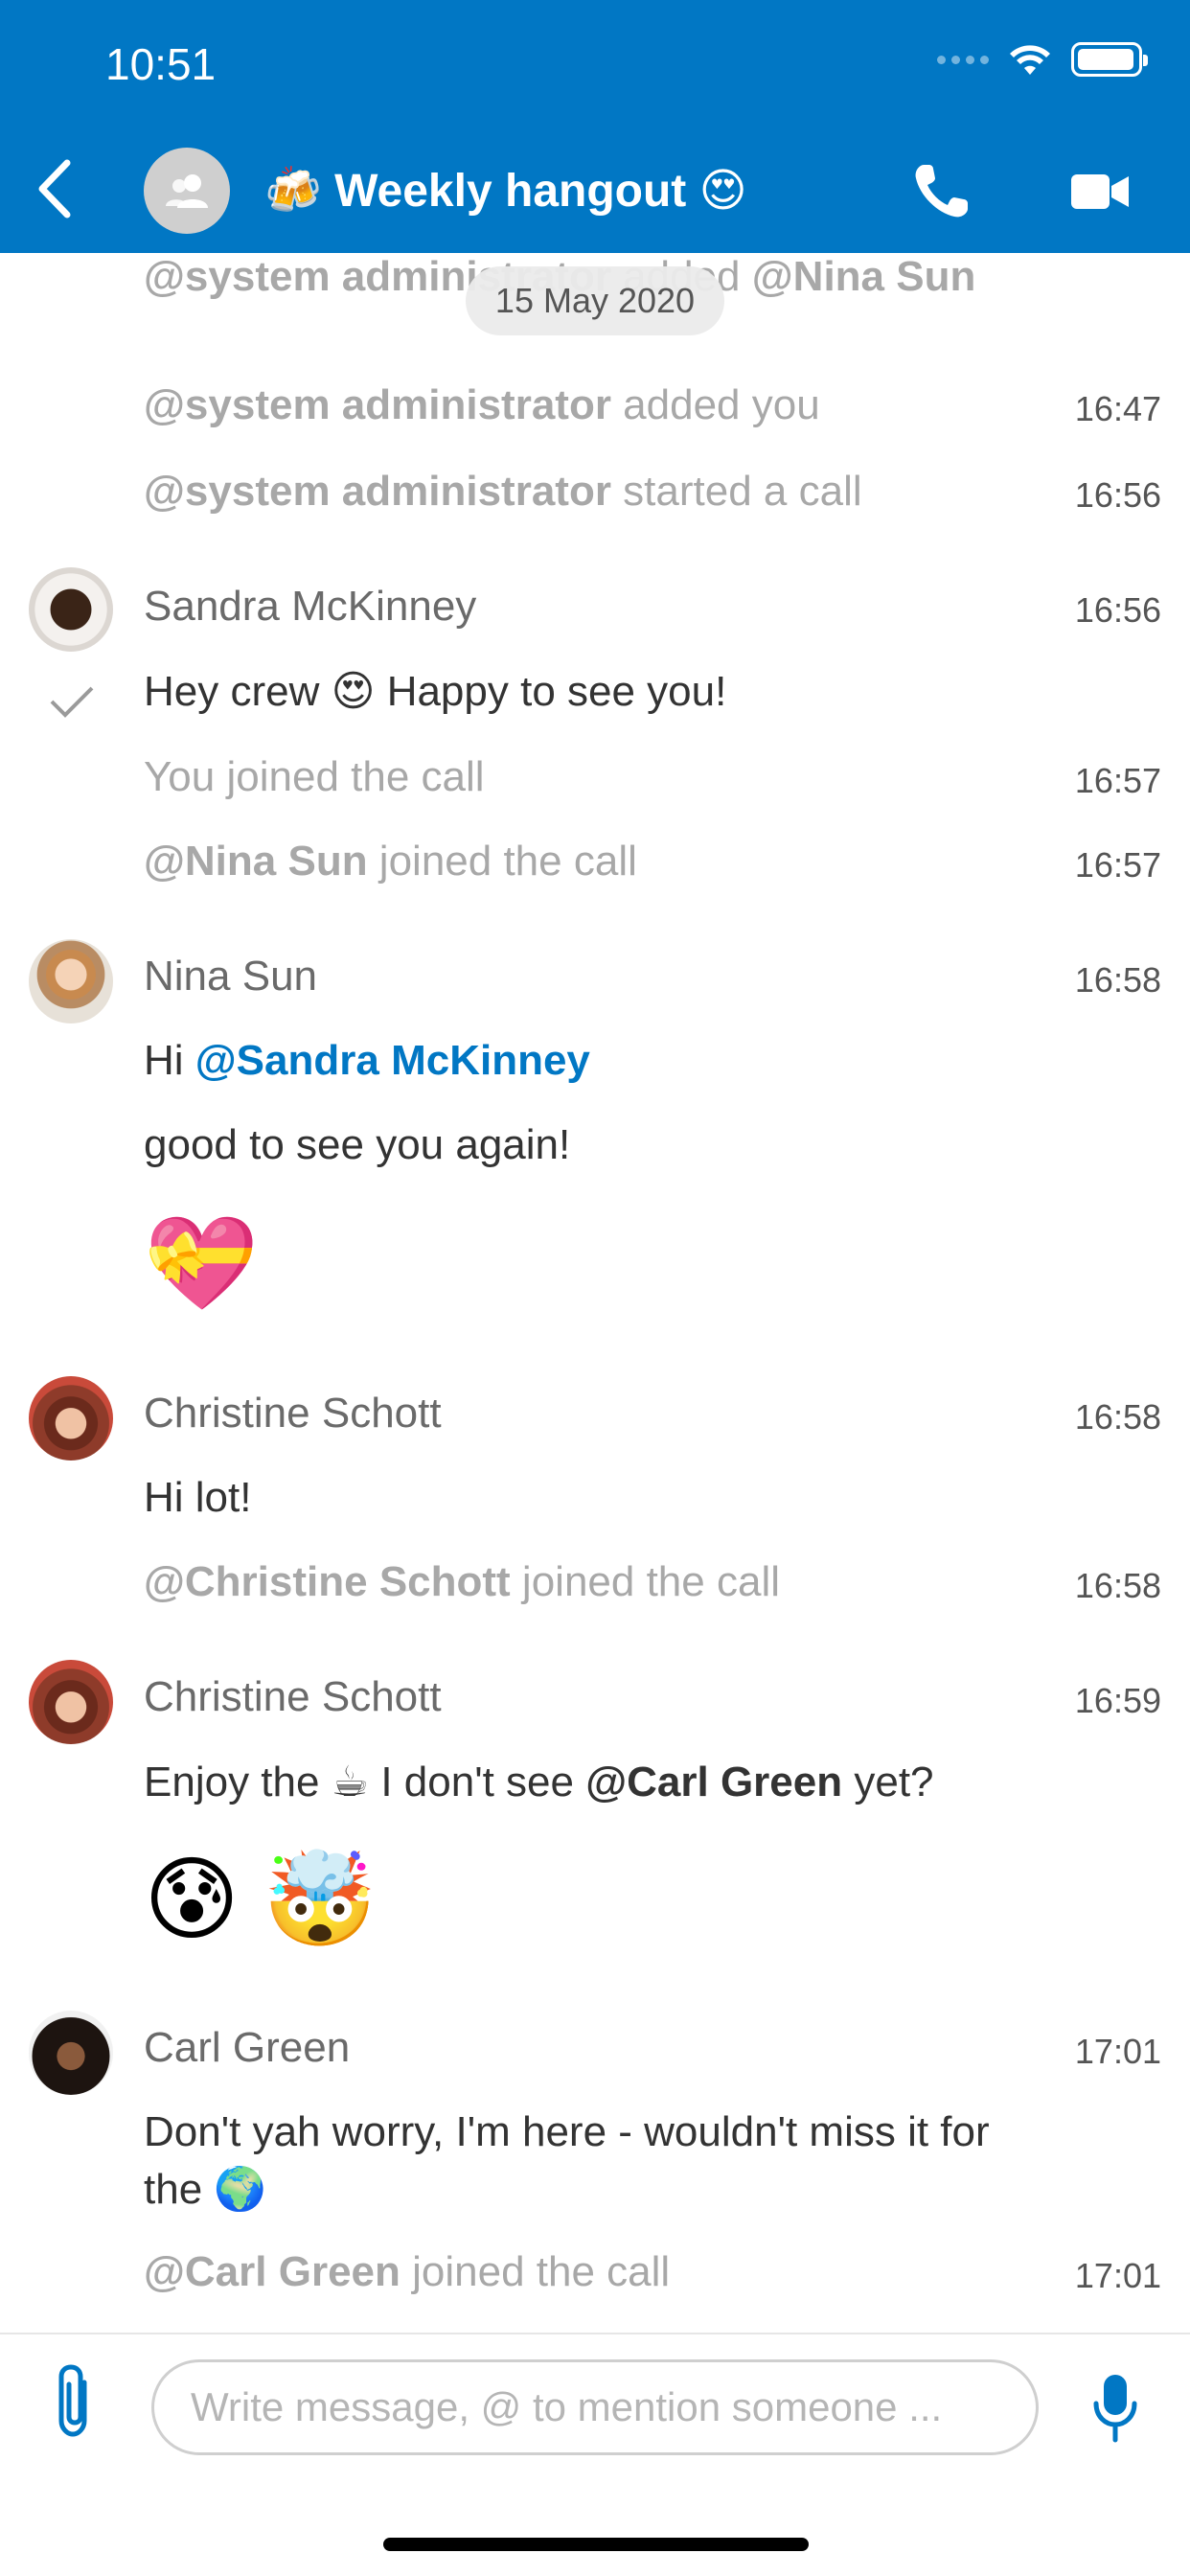 This screenshot has width=1190, height=2576. I want to click on message-header: Christine Schott 16:59, so click(653, 1697).